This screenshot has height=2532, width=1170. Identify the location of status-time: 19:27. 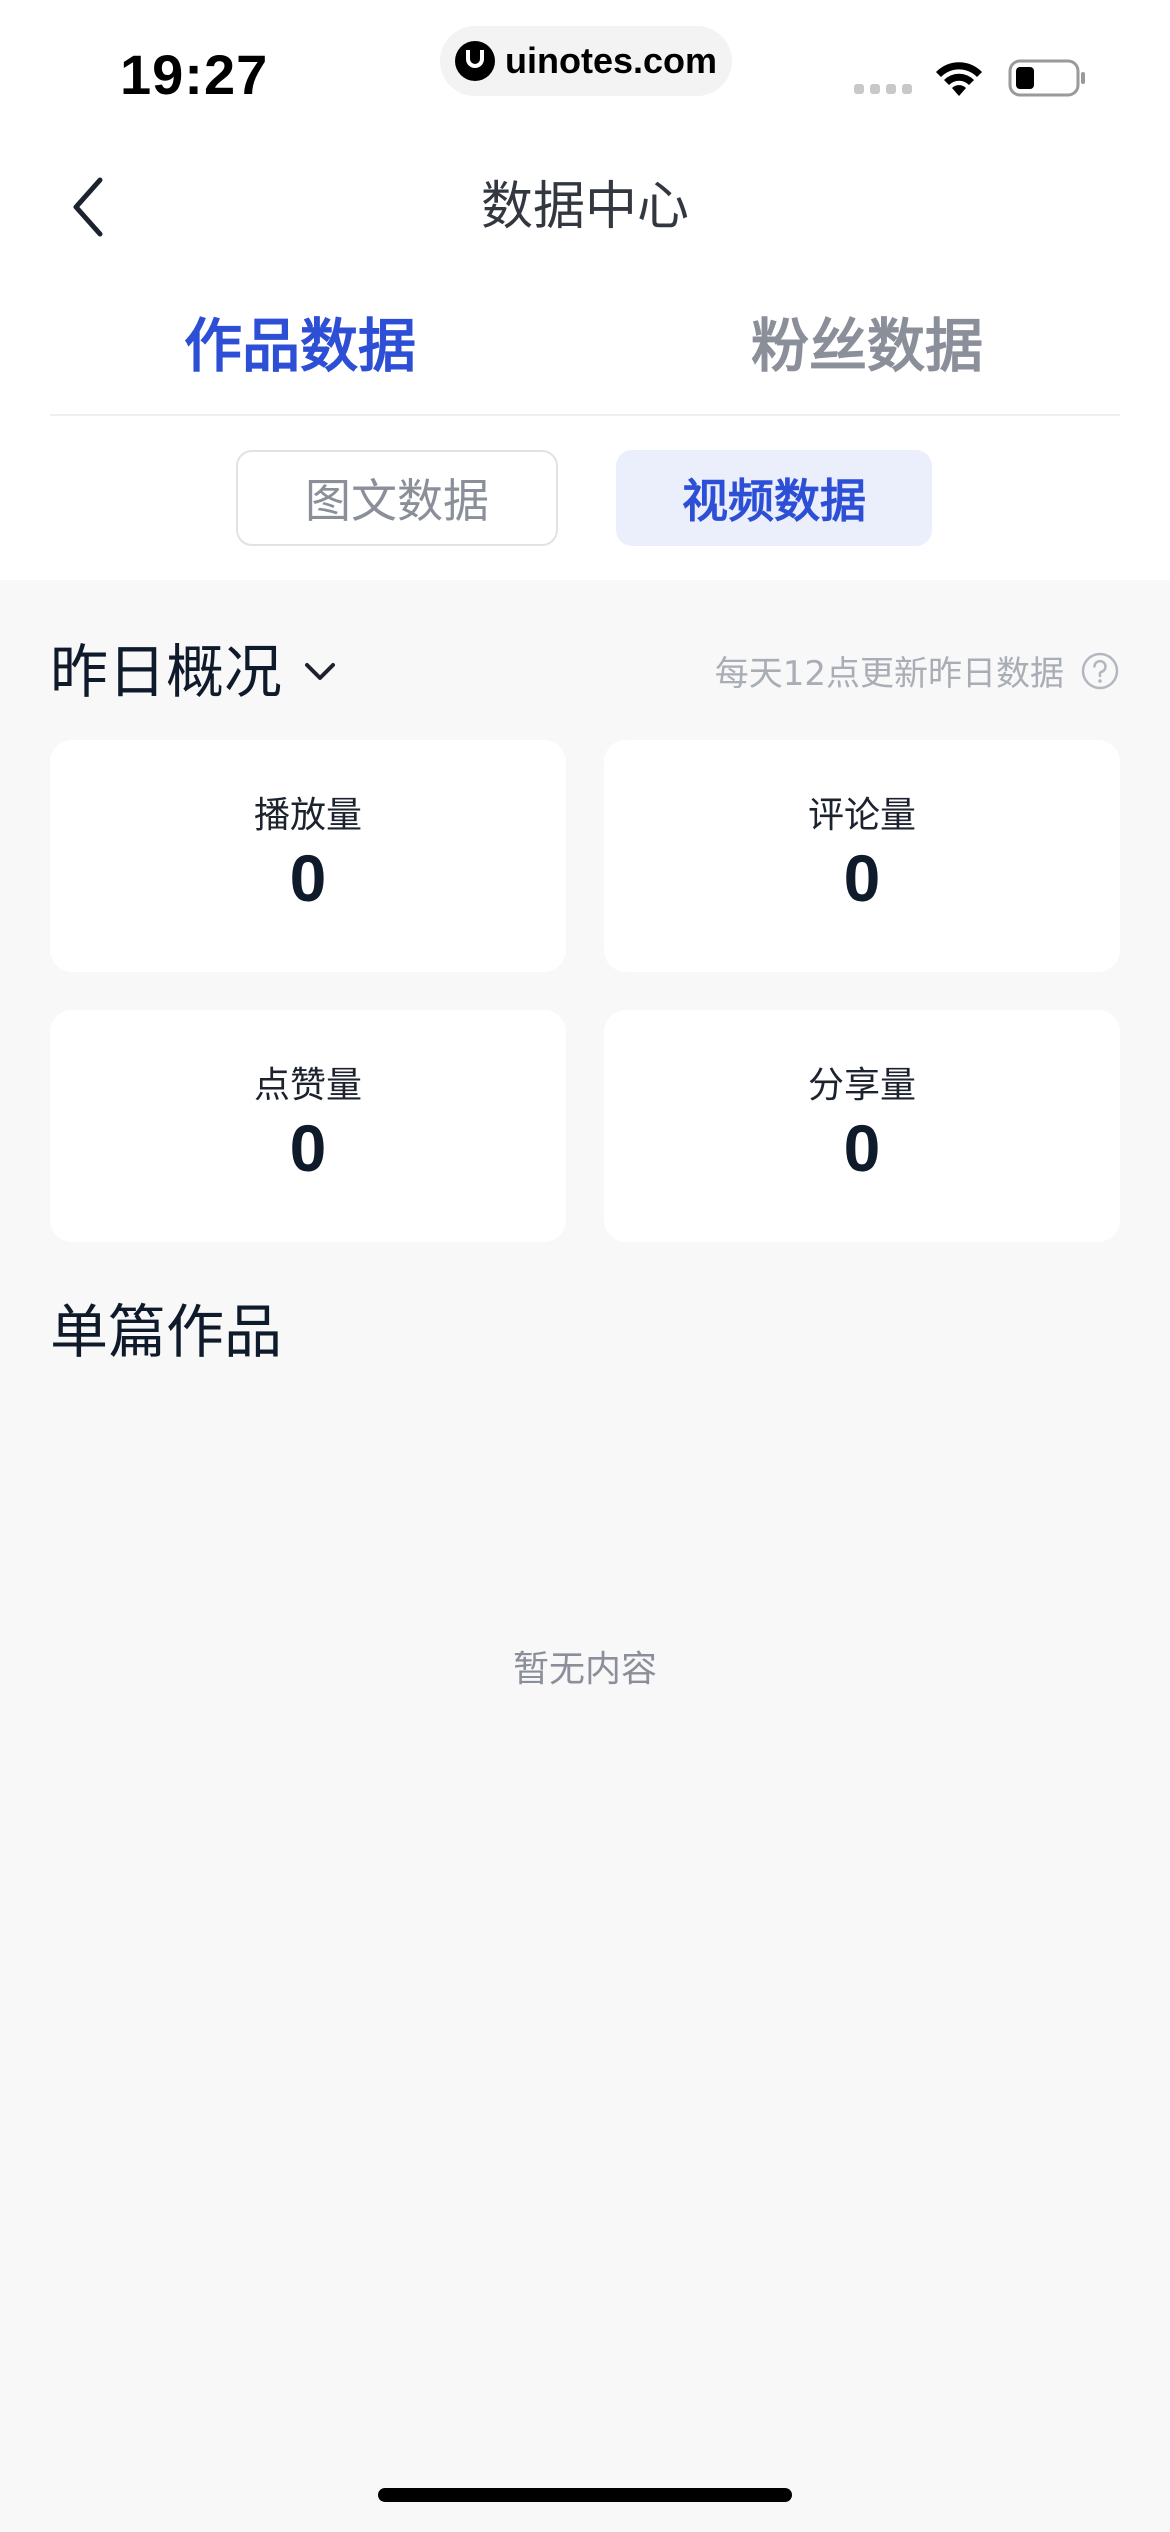
(194, 74).